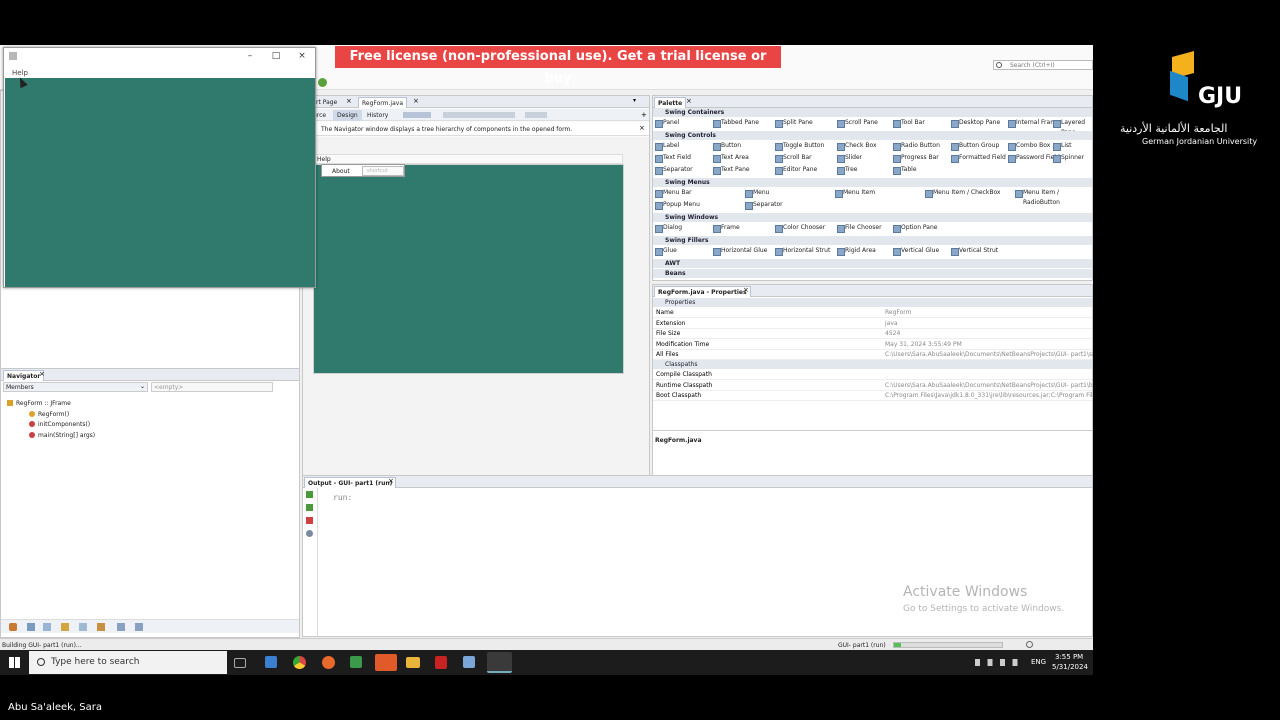  Describe the element at coordinates (872, 112) in the screenshot. I see `palette-section: Swing Containers` at that location.